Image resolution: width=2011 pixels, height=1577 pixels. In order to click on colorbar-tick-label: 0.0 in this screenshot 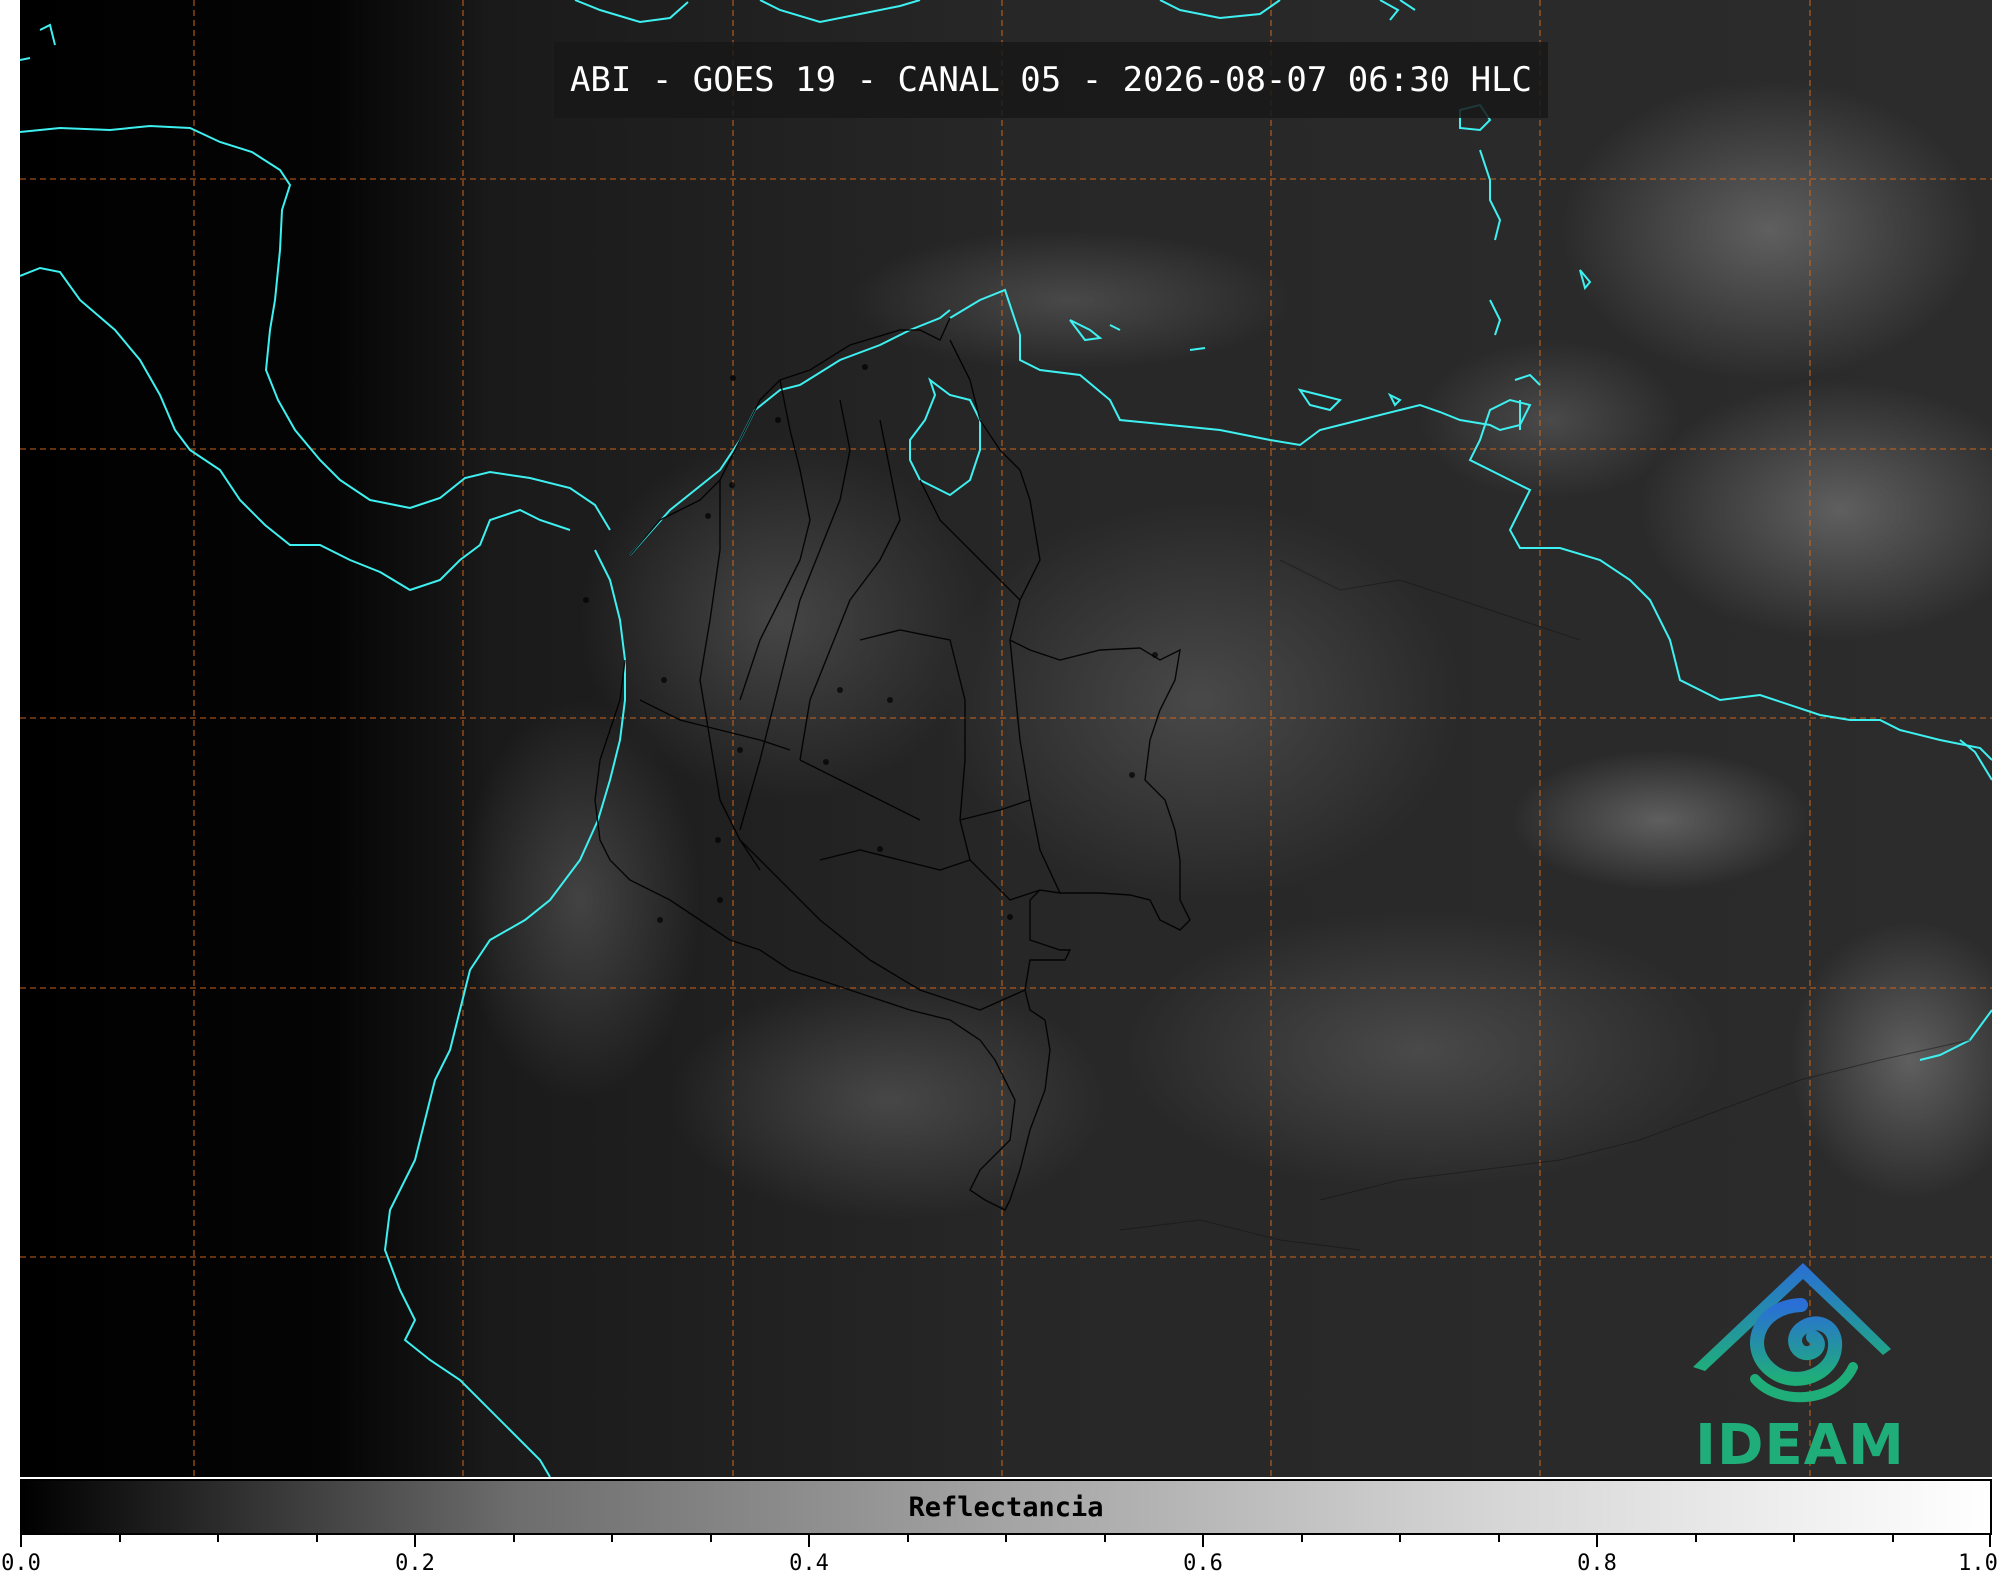, I will do `click(21, 1563)`.